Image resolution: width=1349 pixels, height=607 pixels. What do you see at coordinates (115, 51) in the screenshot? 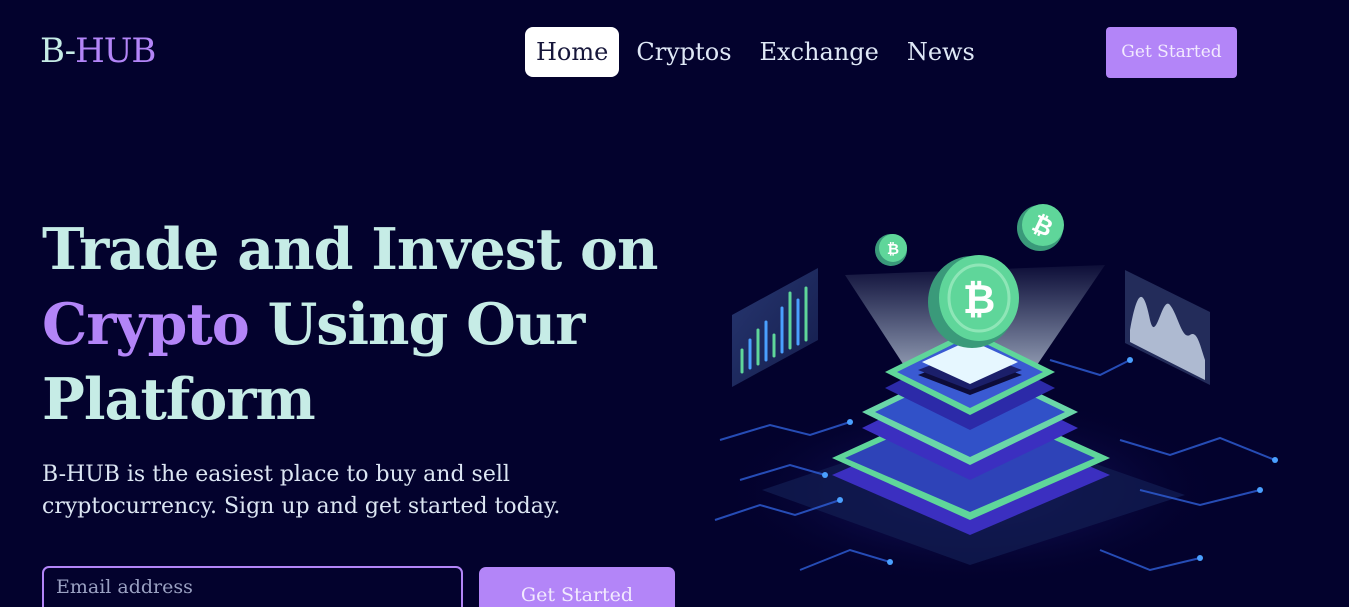
I see `brand-logo-suffix: HUB` at bounding box center [115, 51].